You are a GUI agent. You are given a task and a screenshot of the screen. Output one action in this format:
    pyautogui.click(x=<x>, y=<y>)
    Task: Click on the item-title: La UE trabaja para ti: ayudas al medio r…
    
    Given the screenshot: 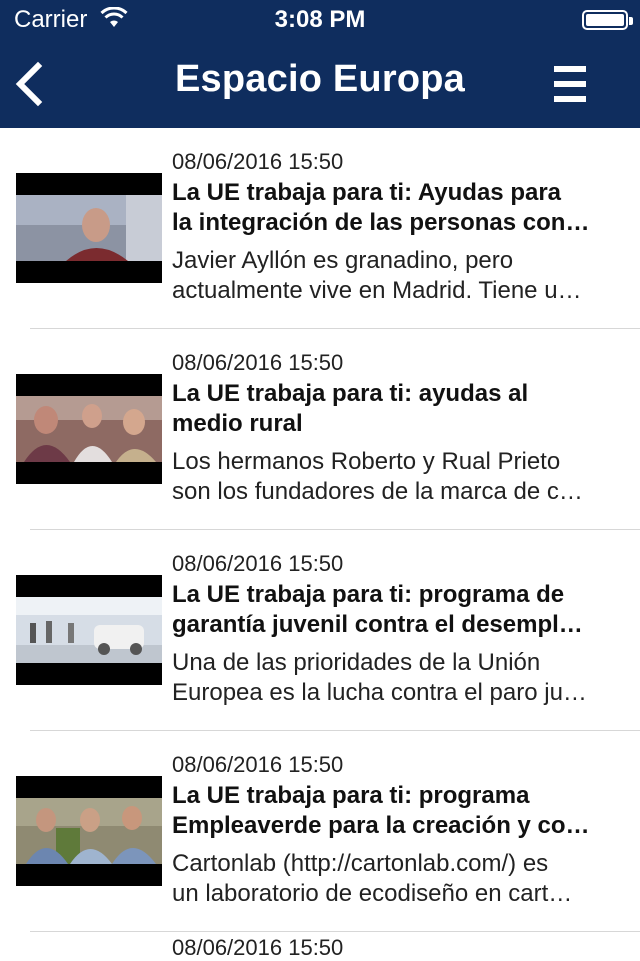 What is the action you would take?
    pyautogui.click(x=350, y=408)
    